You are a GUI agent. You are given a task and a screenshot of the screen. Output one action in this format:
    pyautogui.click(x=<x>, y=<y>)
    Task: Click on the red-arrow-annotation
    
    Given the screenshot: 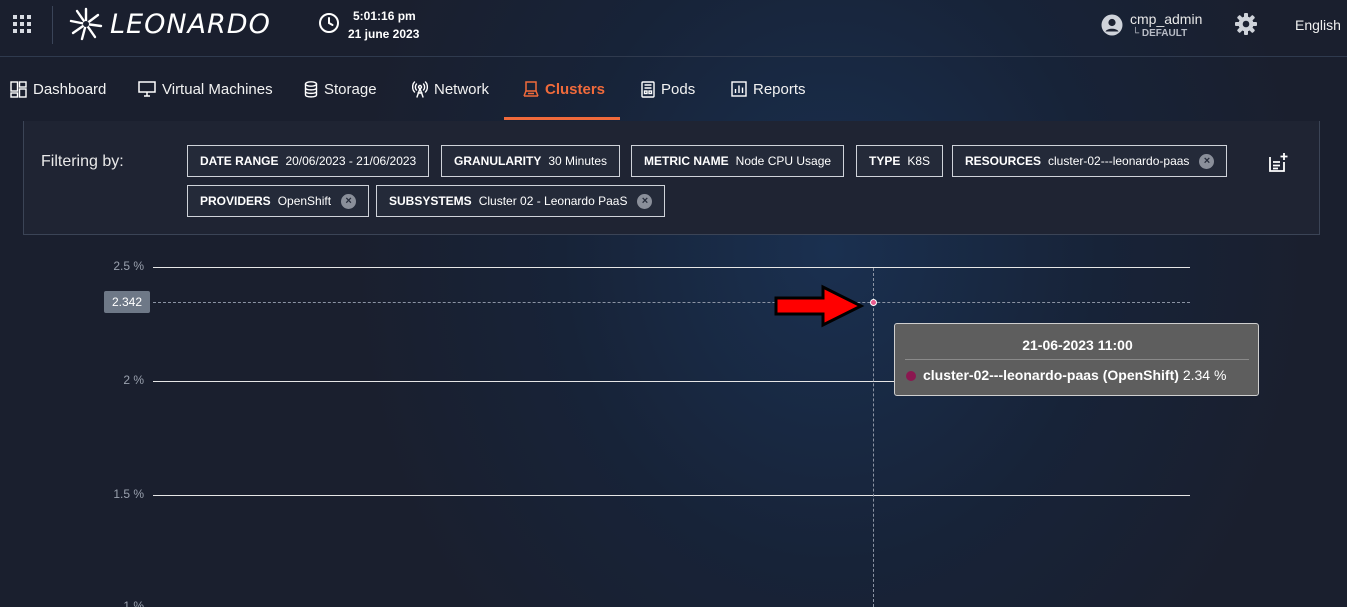 What is the action you would take?
    pyautogui.click(x=819, y=306)
    